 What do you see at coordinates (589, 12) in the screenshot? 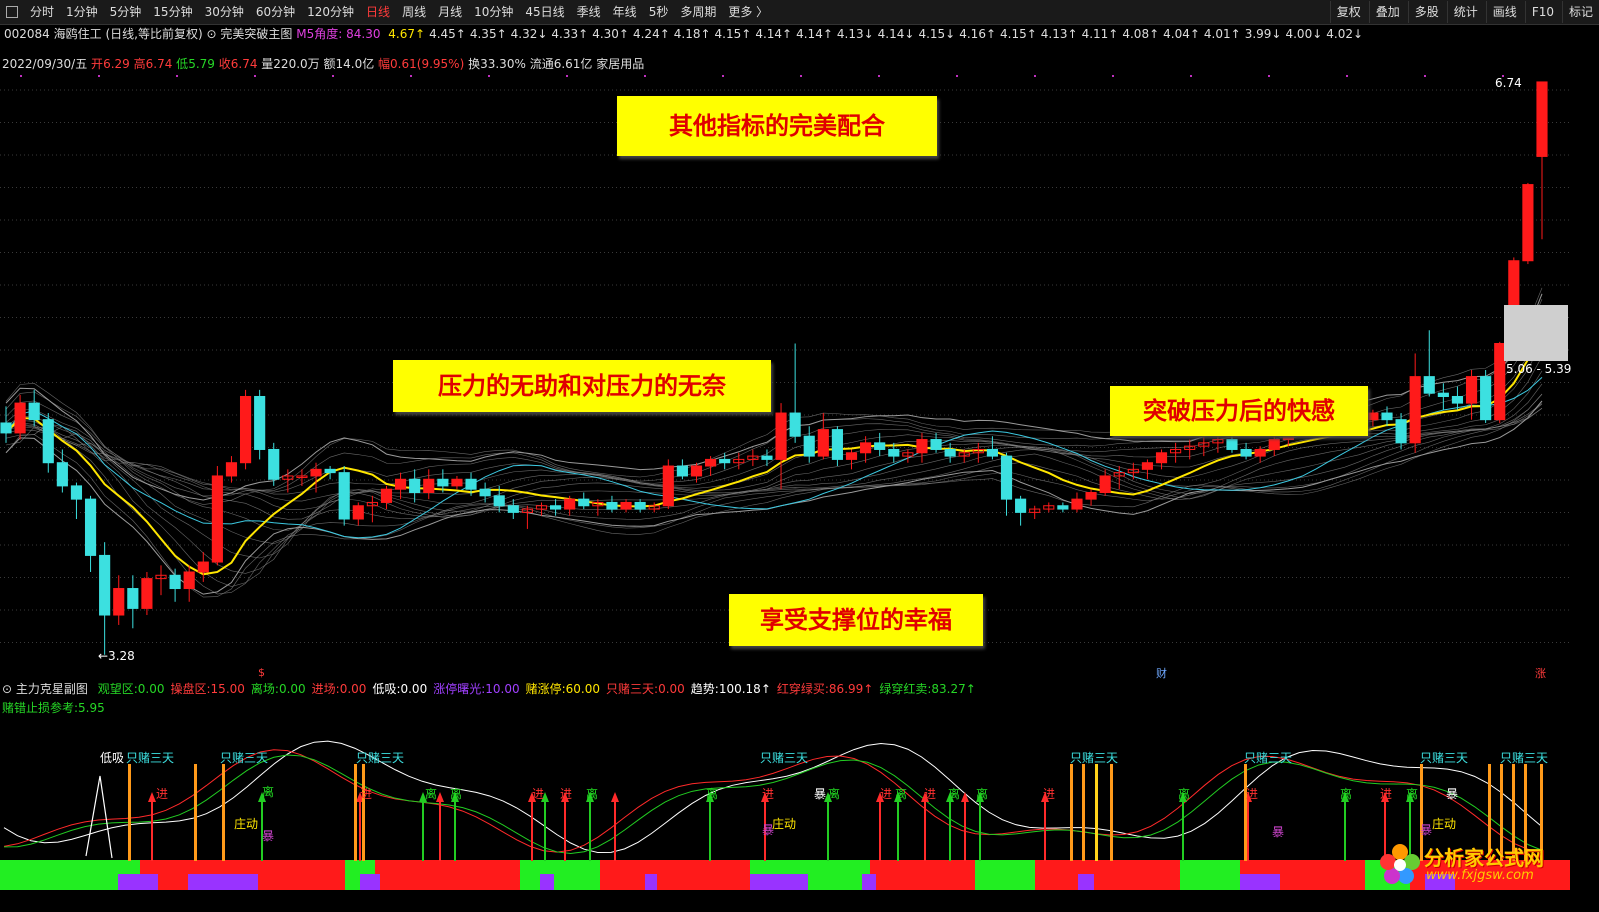
I see `period-tab-12: 季线` at bounding box center [589, 12].